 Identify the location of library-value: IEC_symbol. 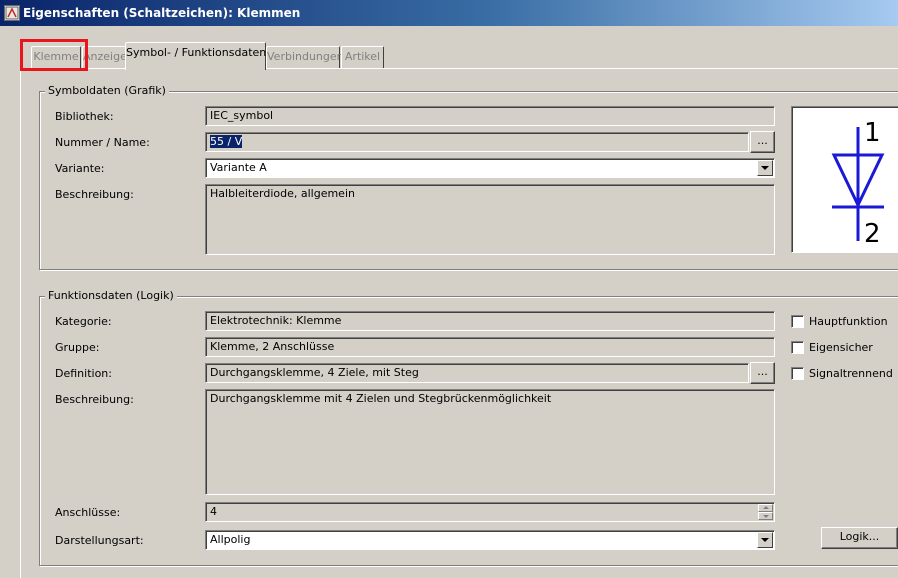
(242, 115).